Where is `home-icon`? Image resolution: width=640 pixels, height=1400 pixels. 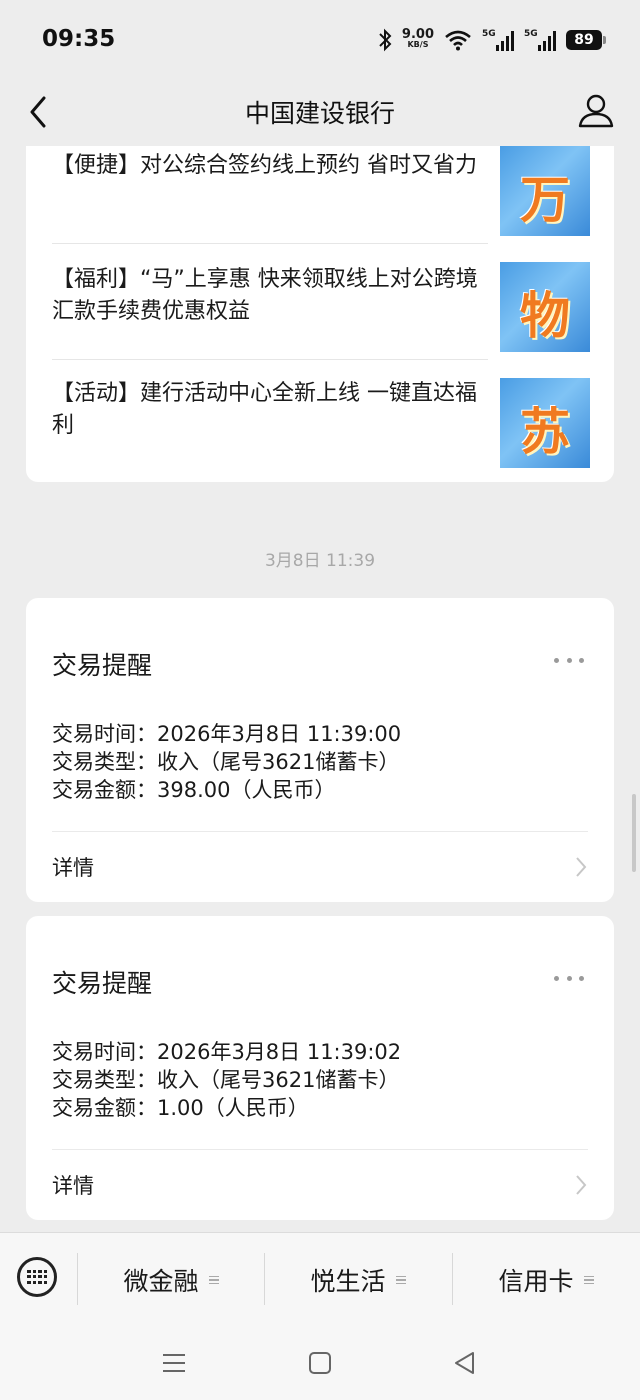 home-icon is located at coordinates (320, 1363).